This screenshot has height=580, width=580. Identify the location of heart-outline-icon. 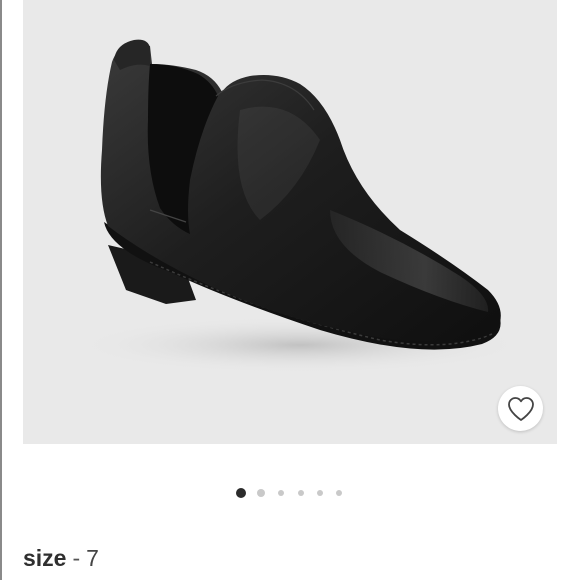
(520, 408).